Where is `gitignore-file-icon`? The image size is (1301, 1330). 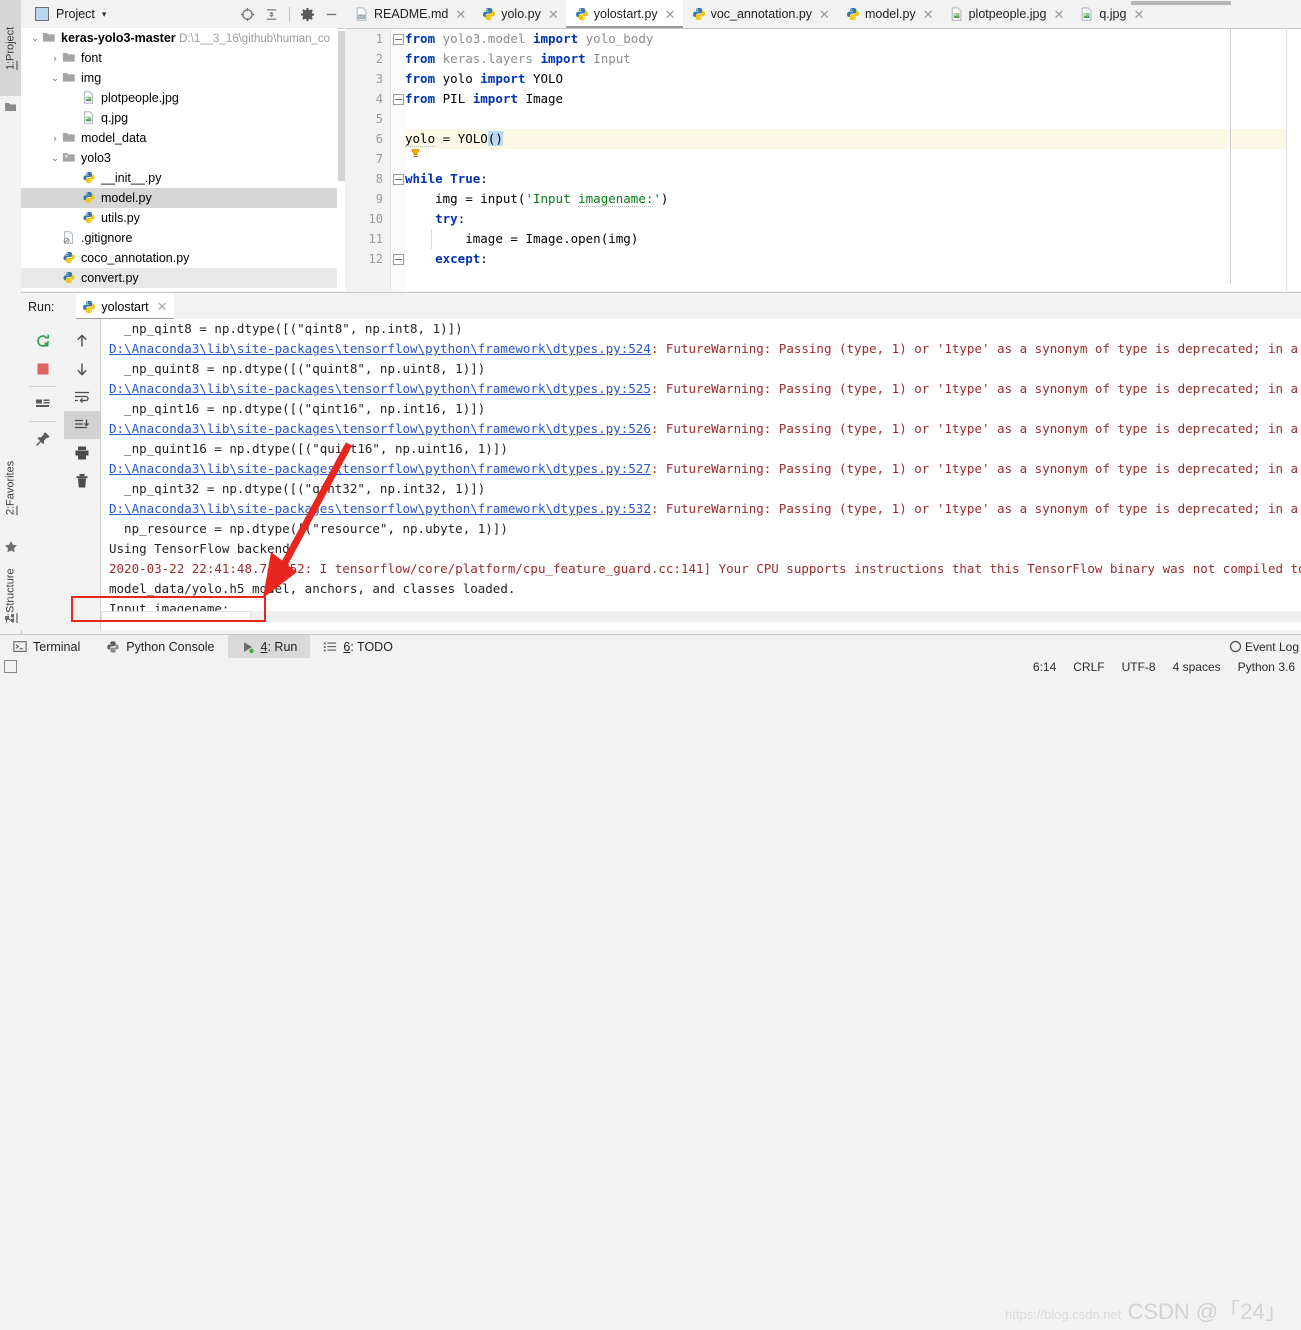 gitignore-file-icon is located at coordinates (68, 237).